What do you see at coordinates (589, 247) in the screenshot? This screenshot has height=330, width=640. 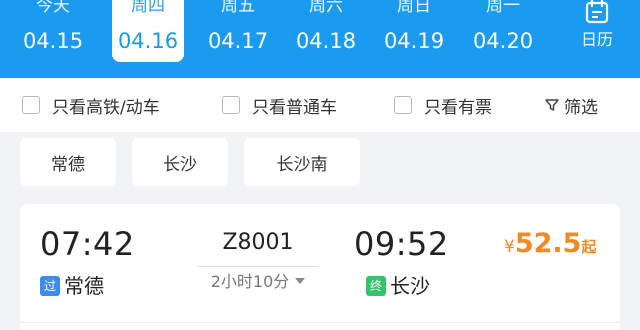 I see `price-suffix: 起` at bounding box center [589, 247].